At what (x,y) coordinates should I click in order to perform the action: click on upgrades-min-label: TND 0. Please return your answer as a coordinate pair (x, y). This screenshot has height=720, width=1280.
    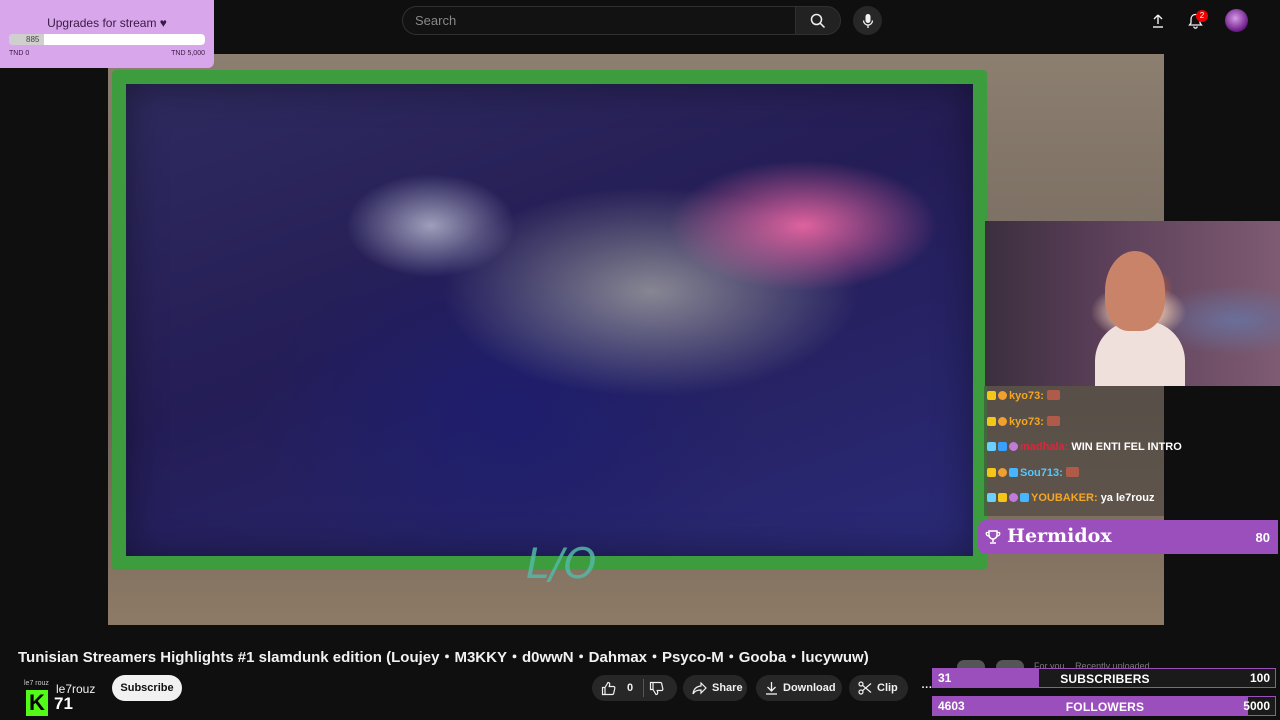
    Looking at the image, I should click on (19, 53).